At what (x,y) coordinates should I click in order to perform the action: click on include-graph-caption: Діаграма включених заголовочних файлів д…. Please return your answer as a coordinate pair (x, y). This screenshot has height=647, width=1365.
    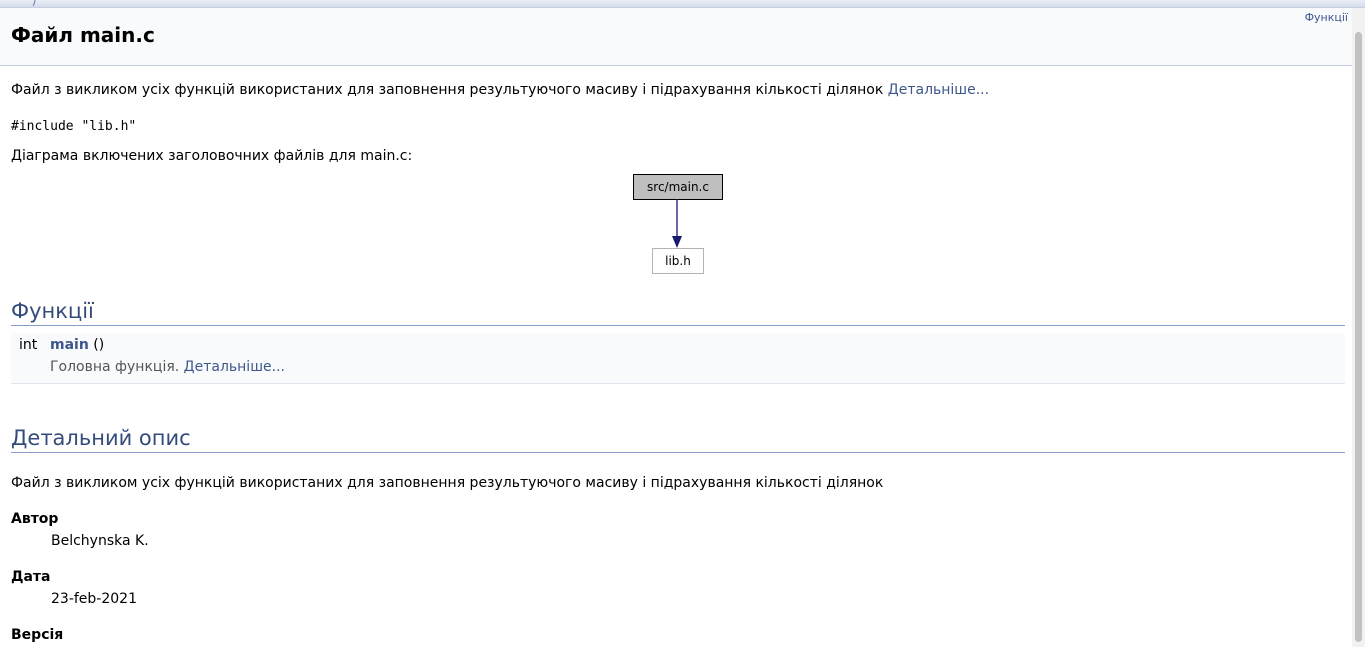
    Looking at the image, I should click on (212, 156).